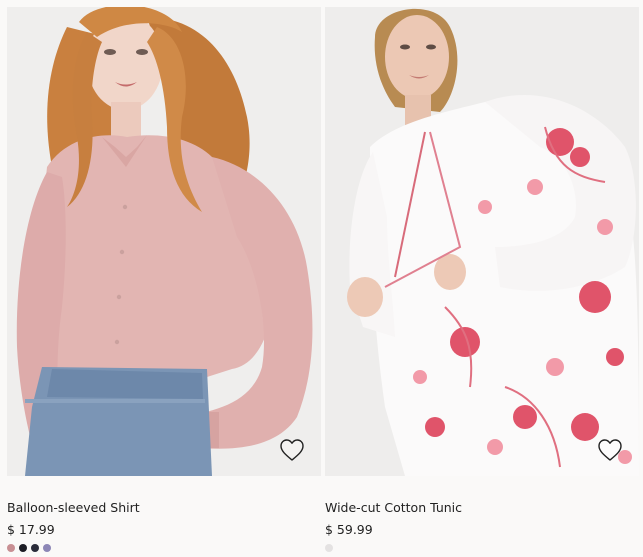  What do you see at coordinates (349, 529) in the screenshot?
I see `product-price: $ 59.99` at bounding box center [349, 529].